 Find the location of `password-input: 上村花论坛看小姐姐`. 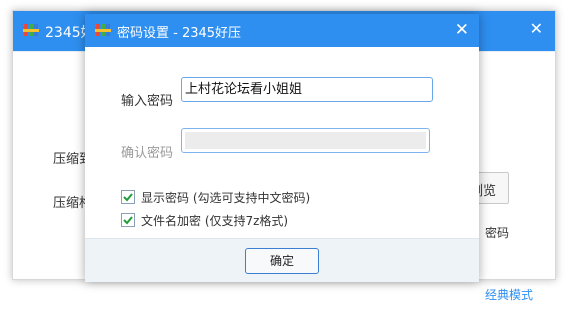

password-input: 上村花论坛看小姐姐 is located at coordinates (307, 89).